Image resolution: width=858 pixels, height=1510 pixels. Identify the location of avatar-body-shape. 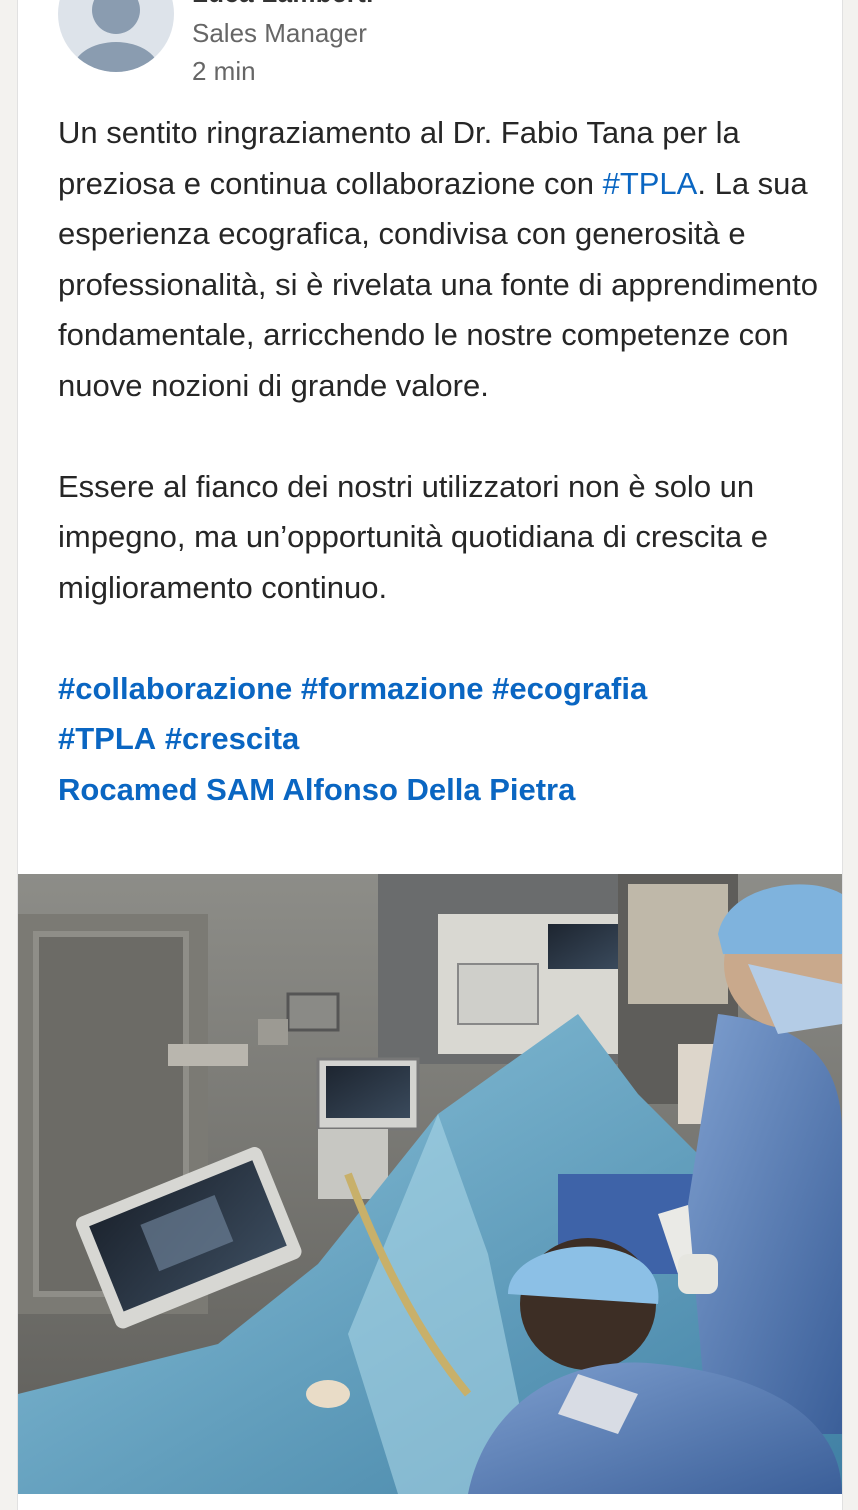
(116, 57).